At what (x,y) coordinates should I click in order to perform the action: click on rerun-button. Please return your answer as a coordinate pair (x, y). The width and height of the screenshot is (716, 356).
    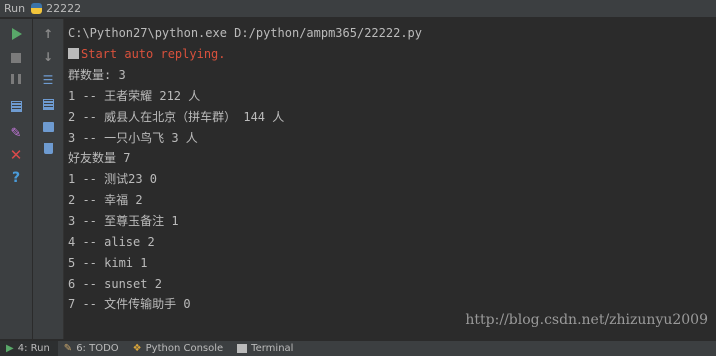
    Looking at the image, I should click on (17, 34).